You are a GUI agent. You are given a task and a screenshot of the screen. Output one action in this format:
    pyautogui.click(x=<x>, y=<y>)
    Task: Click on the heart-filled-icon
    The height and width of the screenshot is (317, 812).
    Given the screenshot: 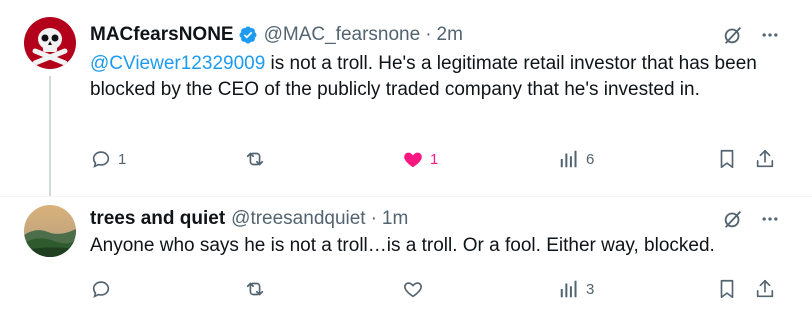 What is the action you would take?
    pyautogui.click(x=413, y=160)
    